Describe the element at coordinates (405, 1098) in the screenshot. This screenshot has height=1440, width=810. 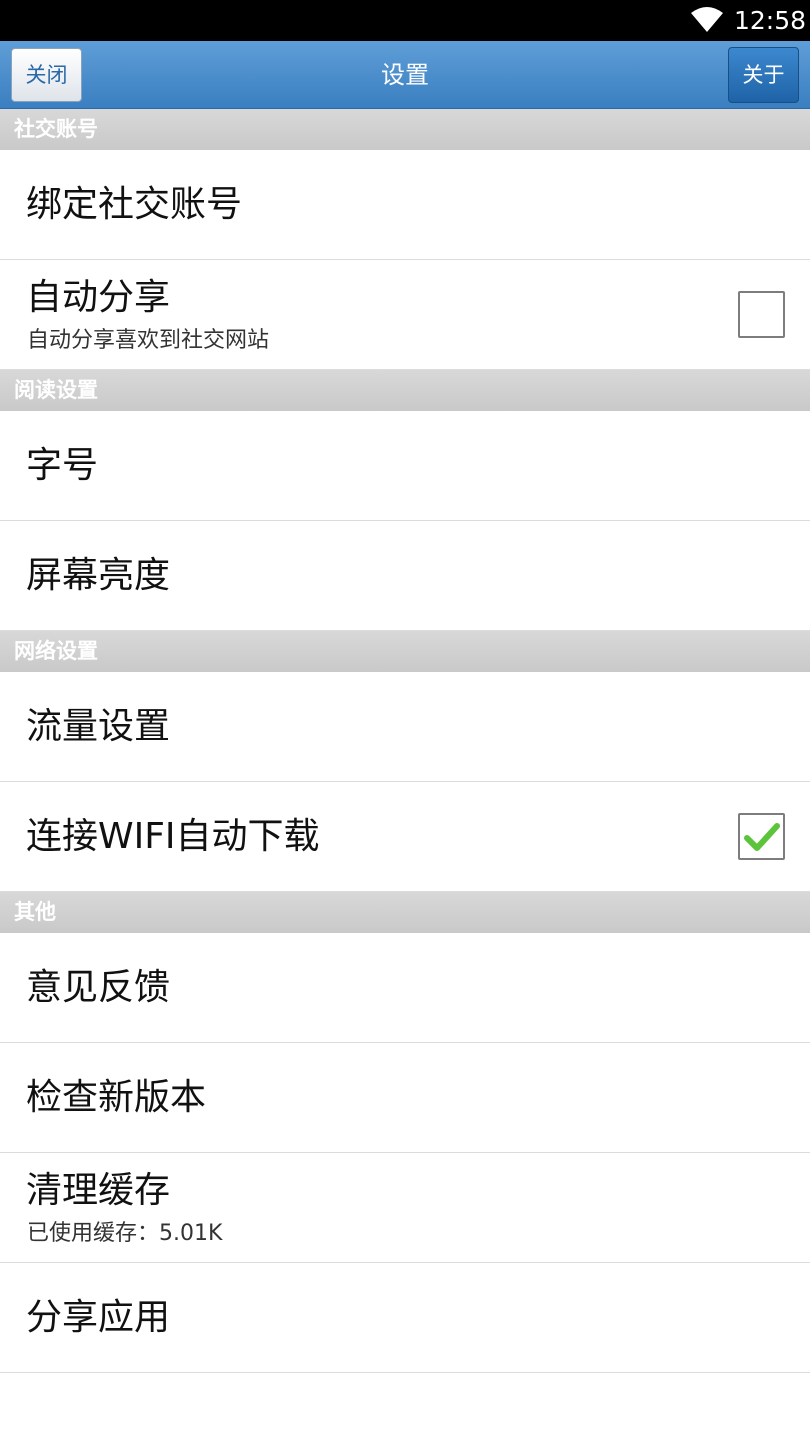
I see `check-new-version-item: 检查新版本` at that location.